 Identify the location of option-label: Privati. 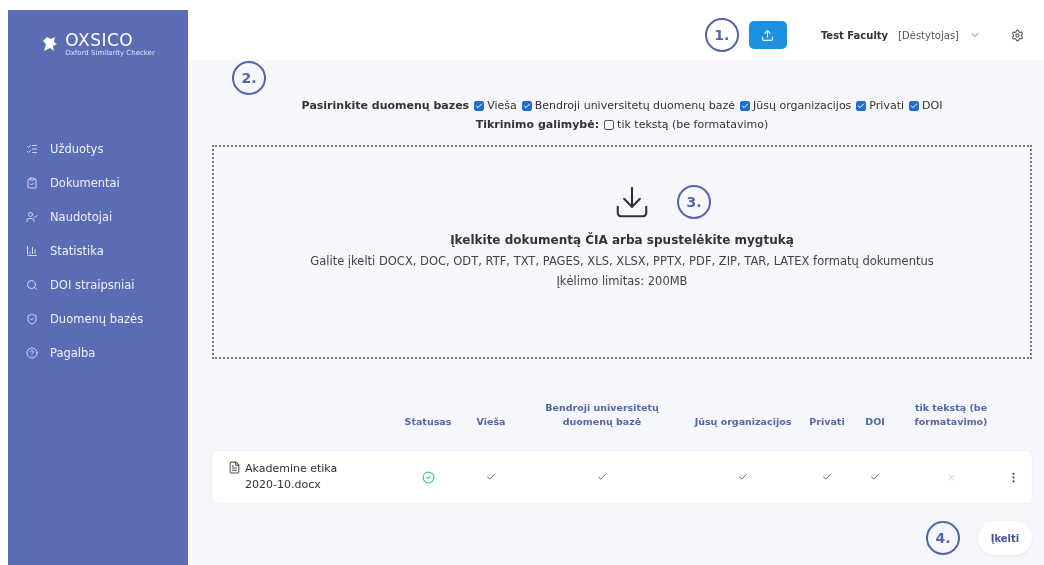
(886, 105).